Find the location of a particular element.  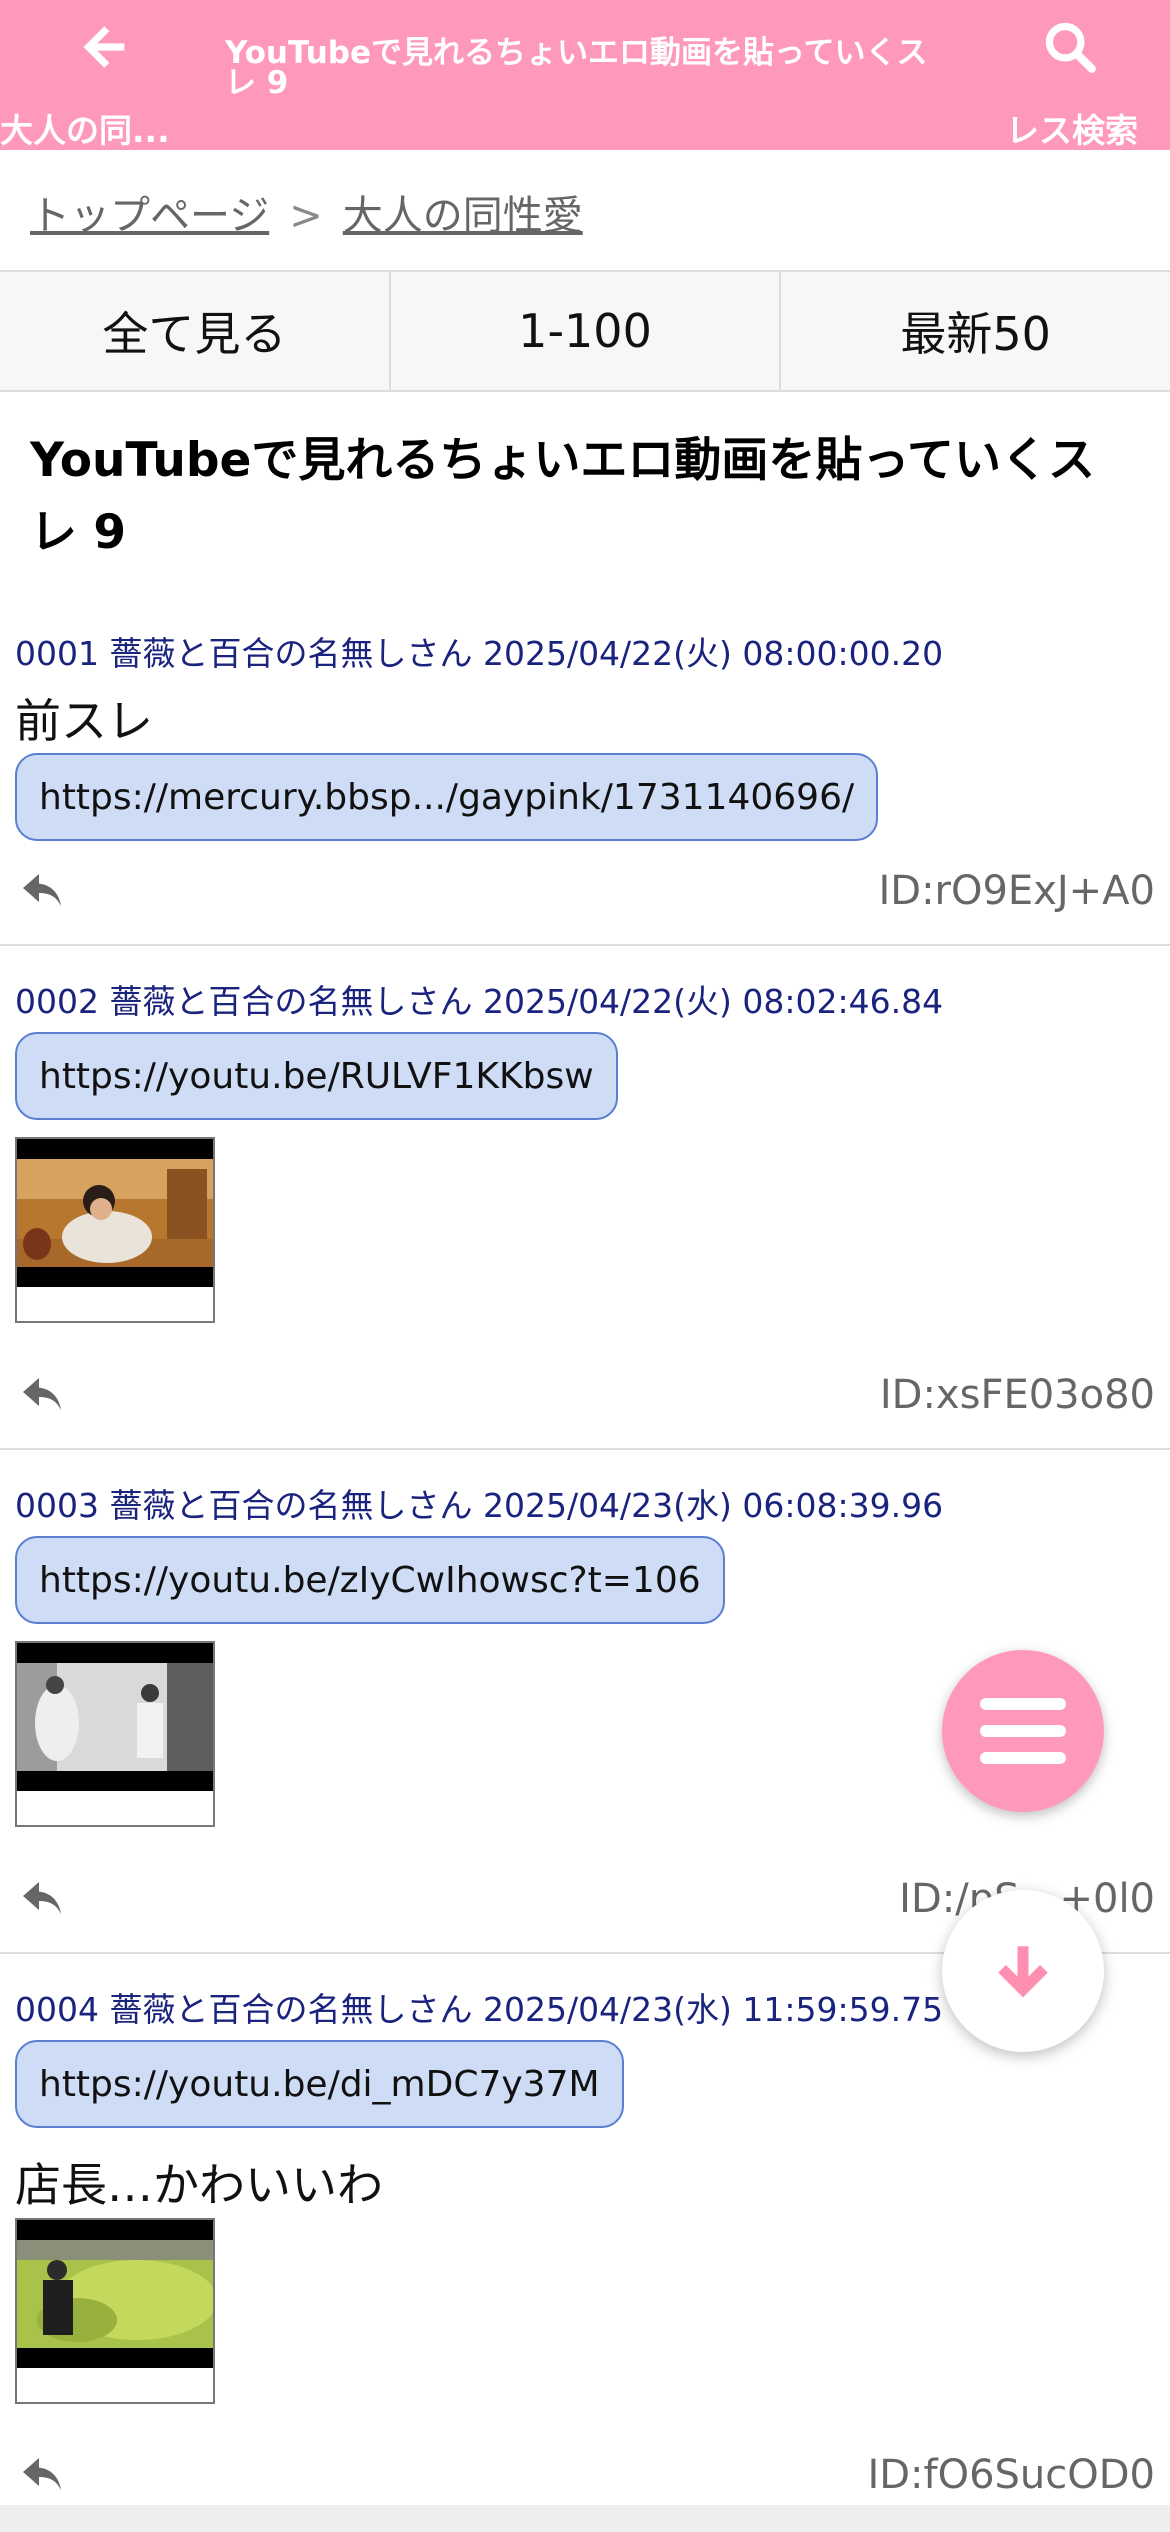

tab-all: 全て見る is located at coordinates (195, 331).